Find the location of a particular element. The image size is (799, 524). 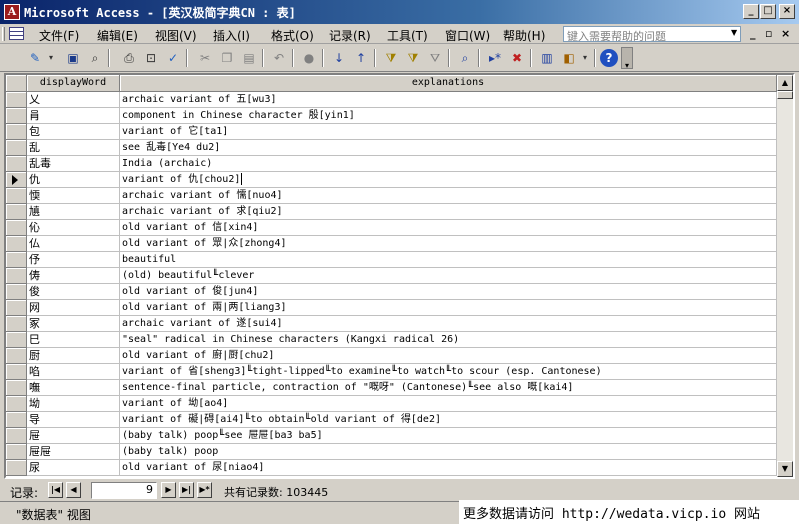

table-row: 冢 archaic variant of 遂[sui4] is located at coordinates (391, 324).